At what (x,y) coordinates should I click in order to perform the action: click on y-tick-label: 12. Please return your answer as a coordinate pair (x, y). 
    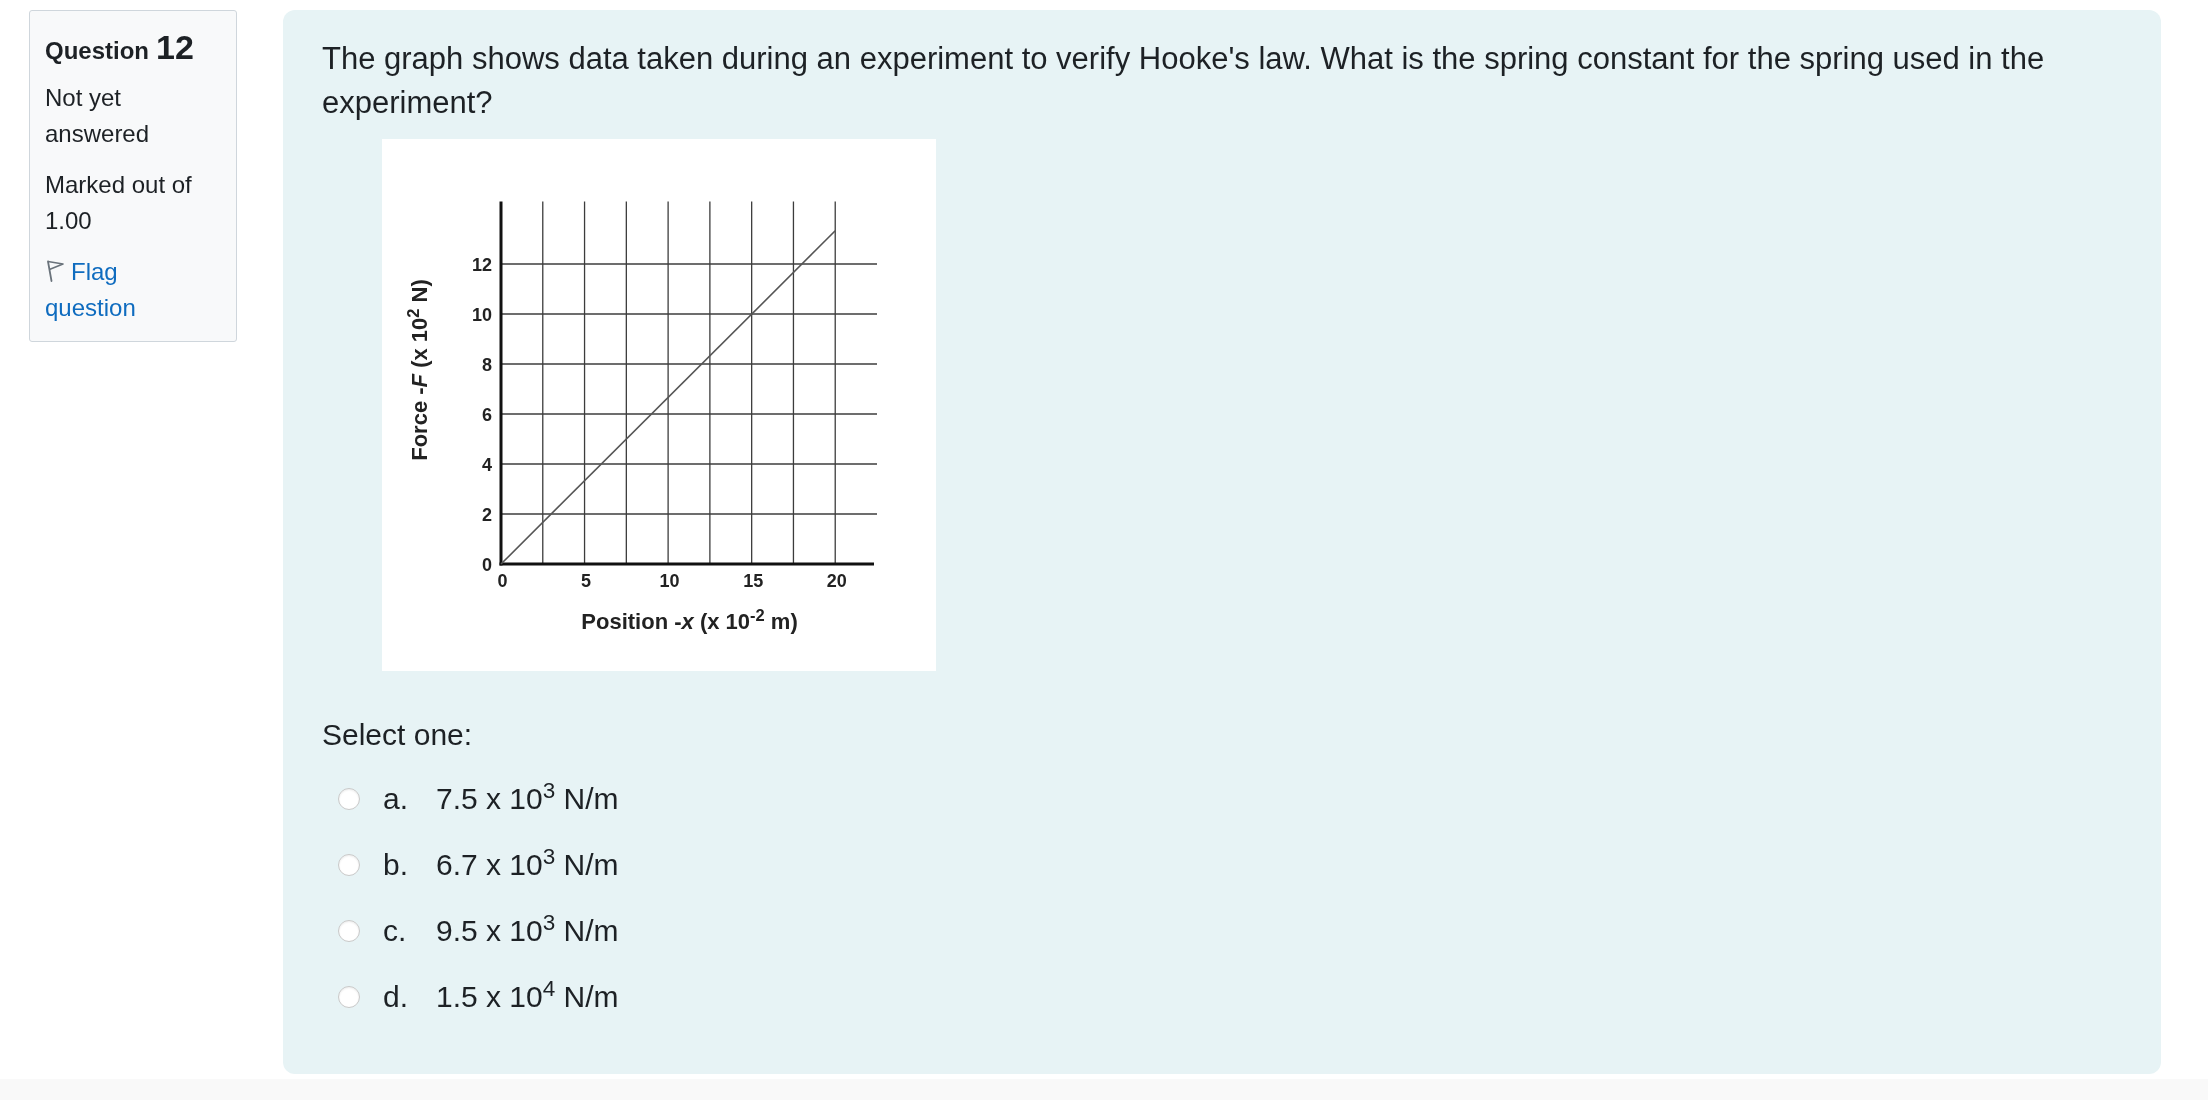
    Looking at the image, I should click on (481, 264).